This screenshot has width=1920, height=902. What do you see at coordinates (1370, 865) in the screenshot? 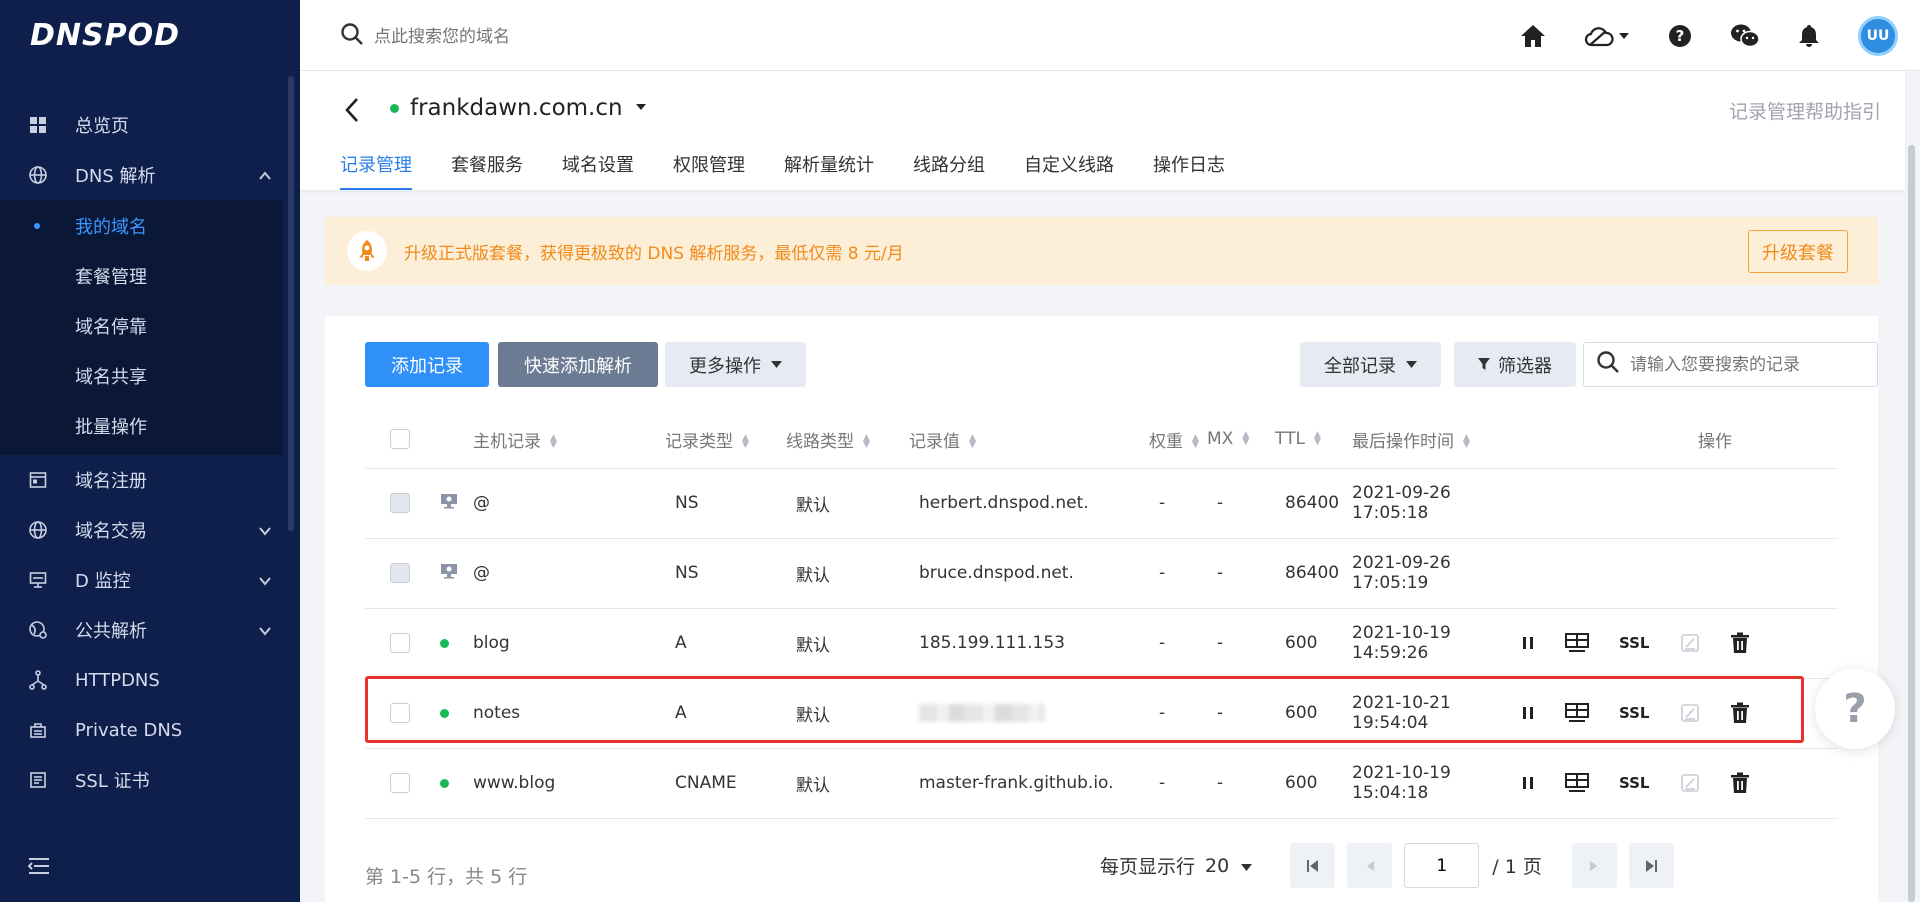
I see `prev-page-button` at bounding box center [1370, 865].